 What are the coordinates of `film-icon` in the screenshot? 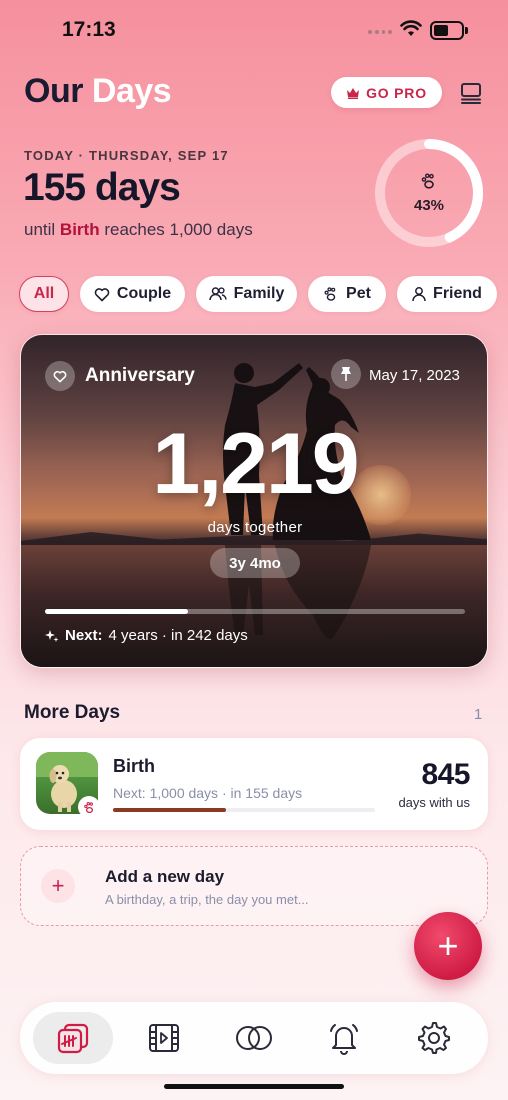 It's located at (164, 1038).